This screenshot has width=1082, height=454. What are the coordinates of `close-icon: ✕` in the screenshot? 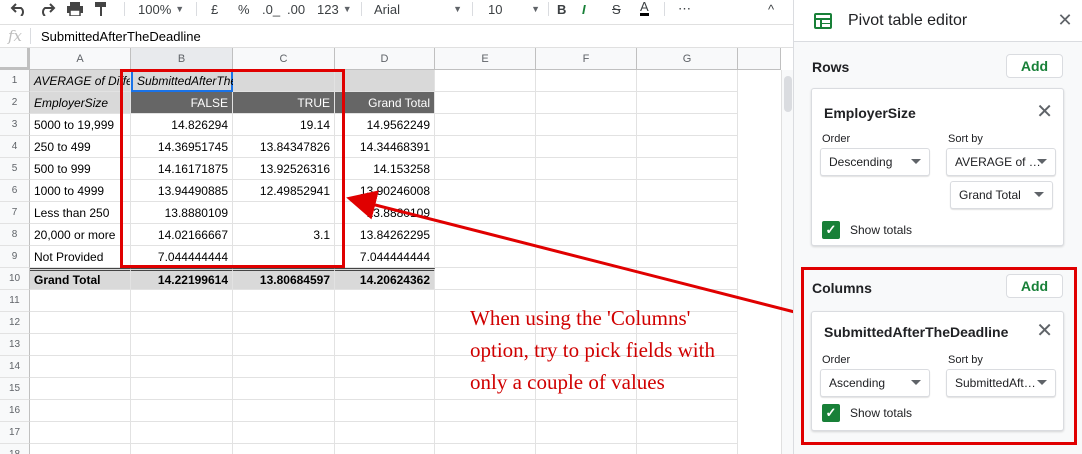 It's located at (1065, 20).